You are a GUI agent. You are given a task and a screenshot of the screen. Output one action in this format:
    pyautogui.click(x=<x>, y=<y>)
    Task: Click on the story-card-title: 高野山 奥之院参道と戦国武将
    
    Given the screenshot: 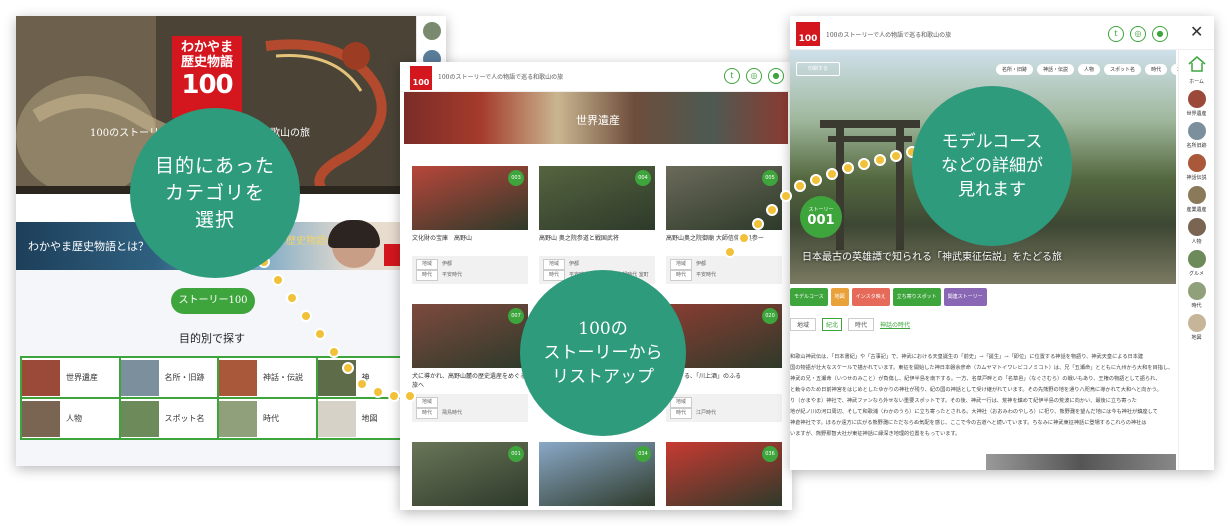 What is the action you would take?
    pyautogui.click(x=579, y=238)
    